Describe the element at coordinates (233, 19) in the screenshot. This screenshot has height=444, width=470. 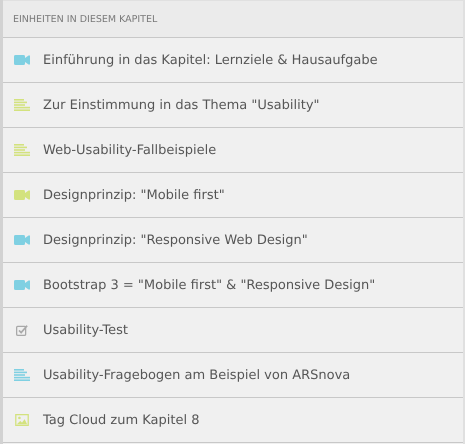
I see `section-header: EINHEITEN IN DIESEM KAPITEL` at that location.